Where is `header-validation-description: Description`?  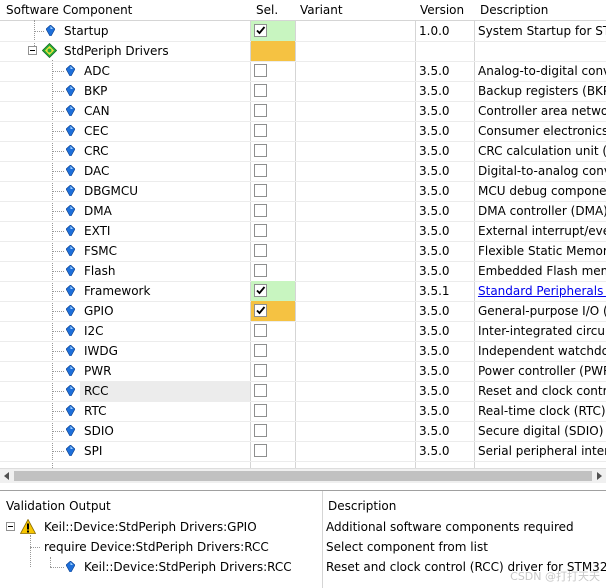 header-validation-description: Description is located at coordinates (362, 503).